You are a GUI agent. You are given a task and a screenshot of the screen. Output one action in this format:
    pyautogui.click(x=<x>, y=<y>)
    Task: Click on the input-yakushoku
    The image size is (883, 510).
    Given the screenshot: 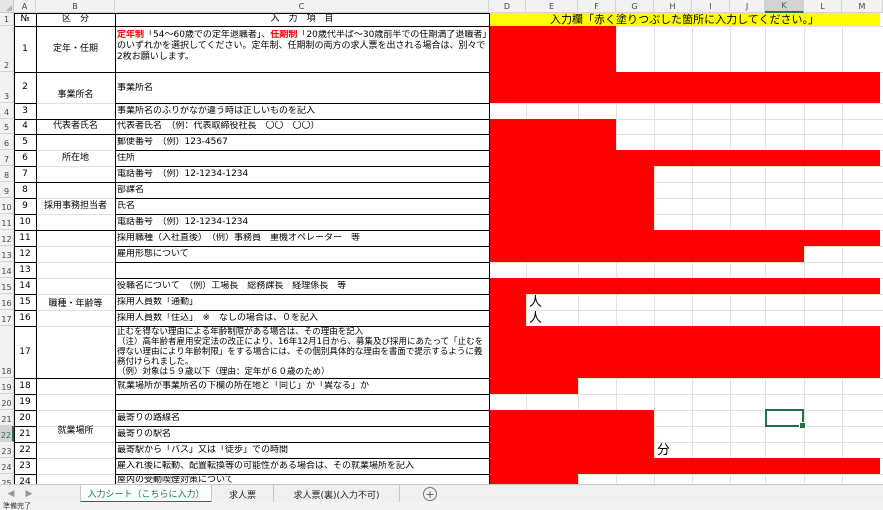 What is the action you would take?
    pyautogui.click(x=684, y=286)
    